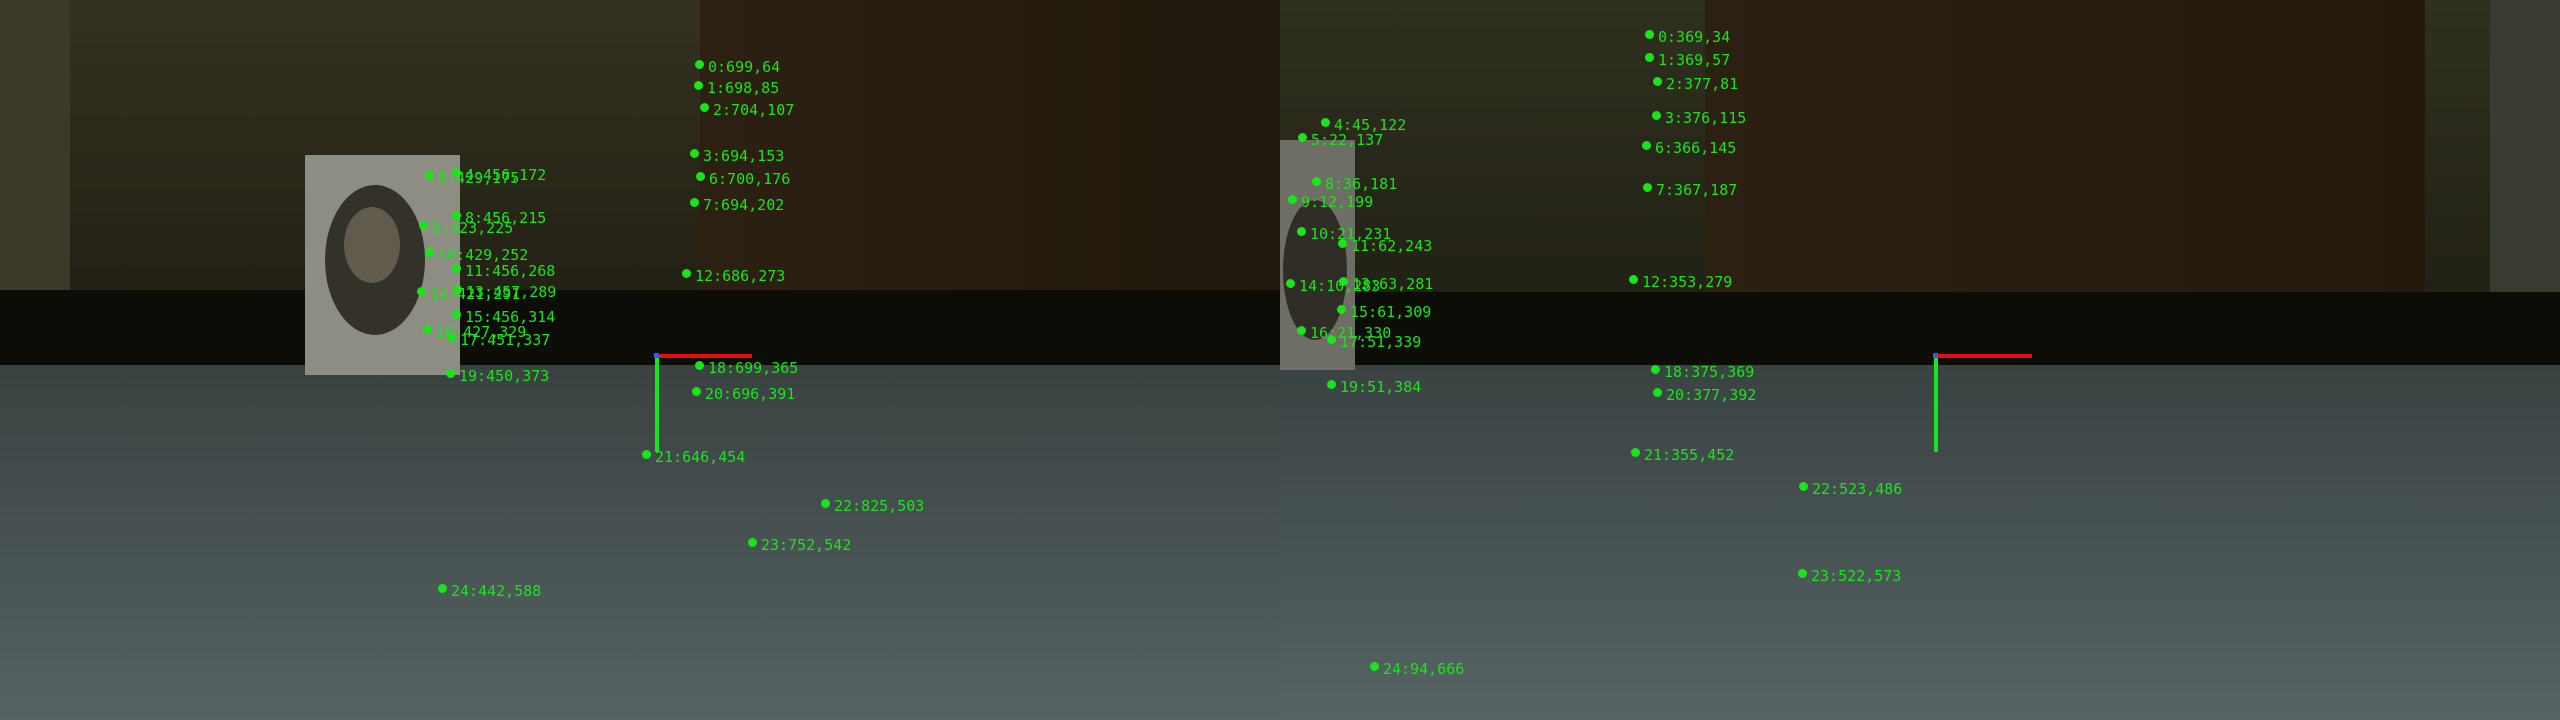  Describe the element at coordinates (1337, 202) in the screenshot. I see `right-keypoint-label: 9:12,199` at that location.